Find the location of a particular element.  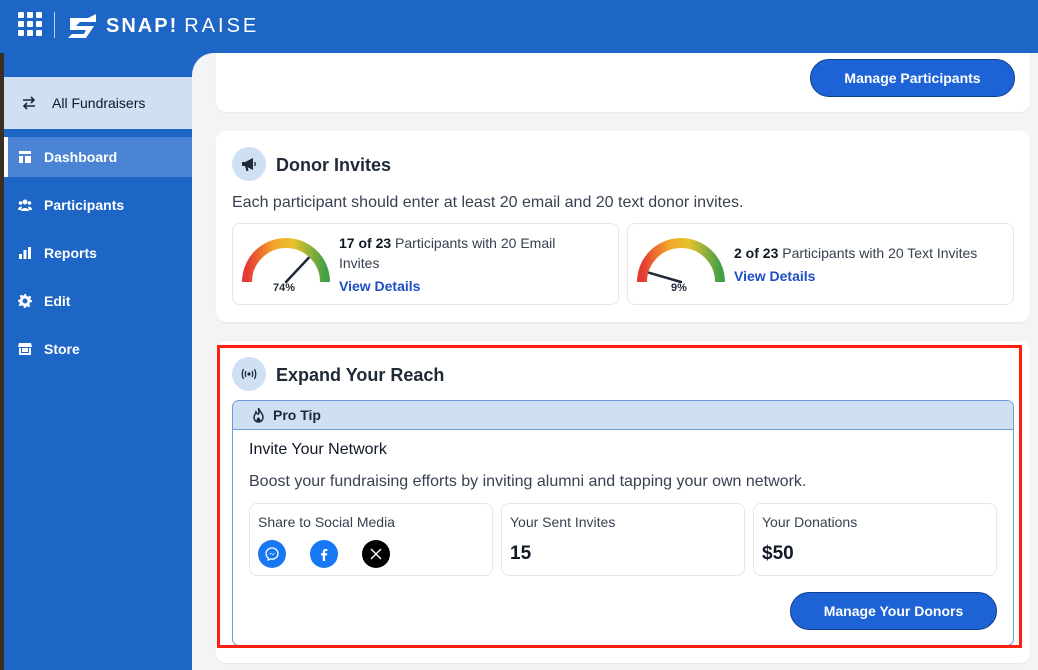

sidebar-item-reports: Reports is located at coordinates (98, 253).